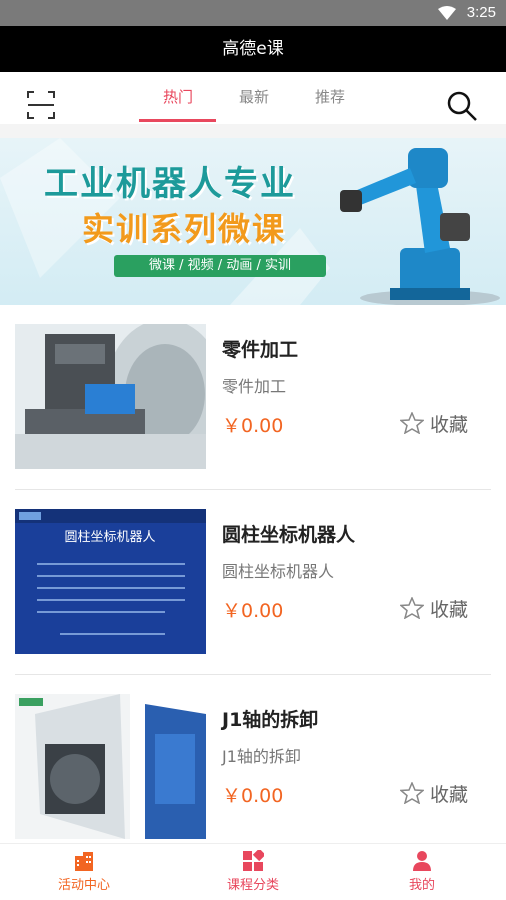  Describe the element at coordinates (178, 96) in the screenshot. I see `tab-hot: 热门` at that location.